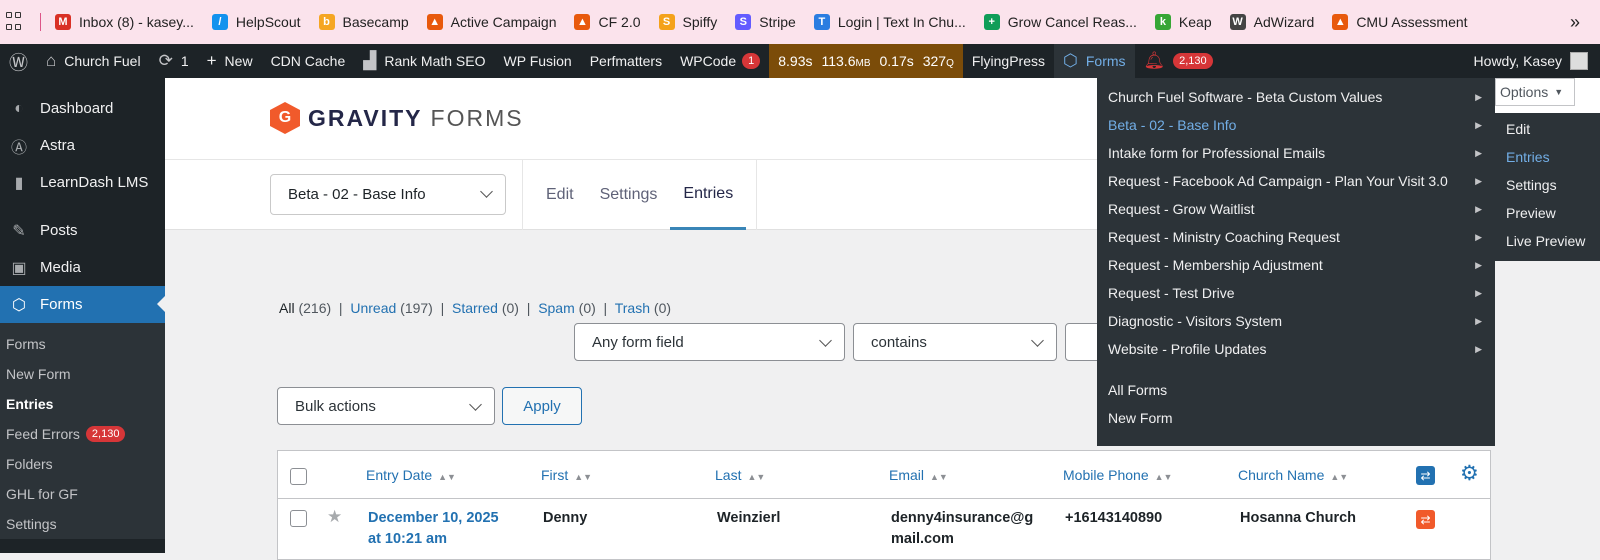 This screenshot has height=560, width=1600. What do you see at coordinates (386, 406) in the screenshot?
I see `bulk-actions-select: Bulk actions` at bounding box center [386, 406].